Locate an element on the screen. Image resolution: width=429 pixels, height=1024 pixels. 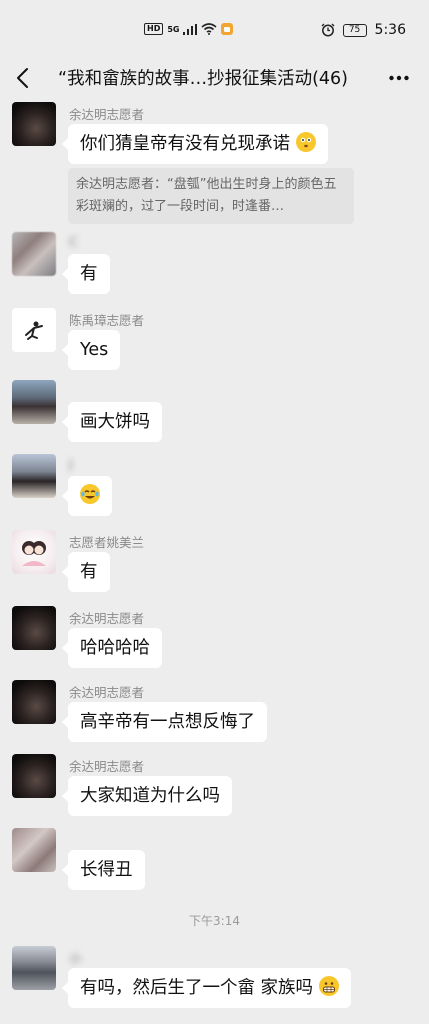
message-bubble: Yes is located at coordinates (91, 350).